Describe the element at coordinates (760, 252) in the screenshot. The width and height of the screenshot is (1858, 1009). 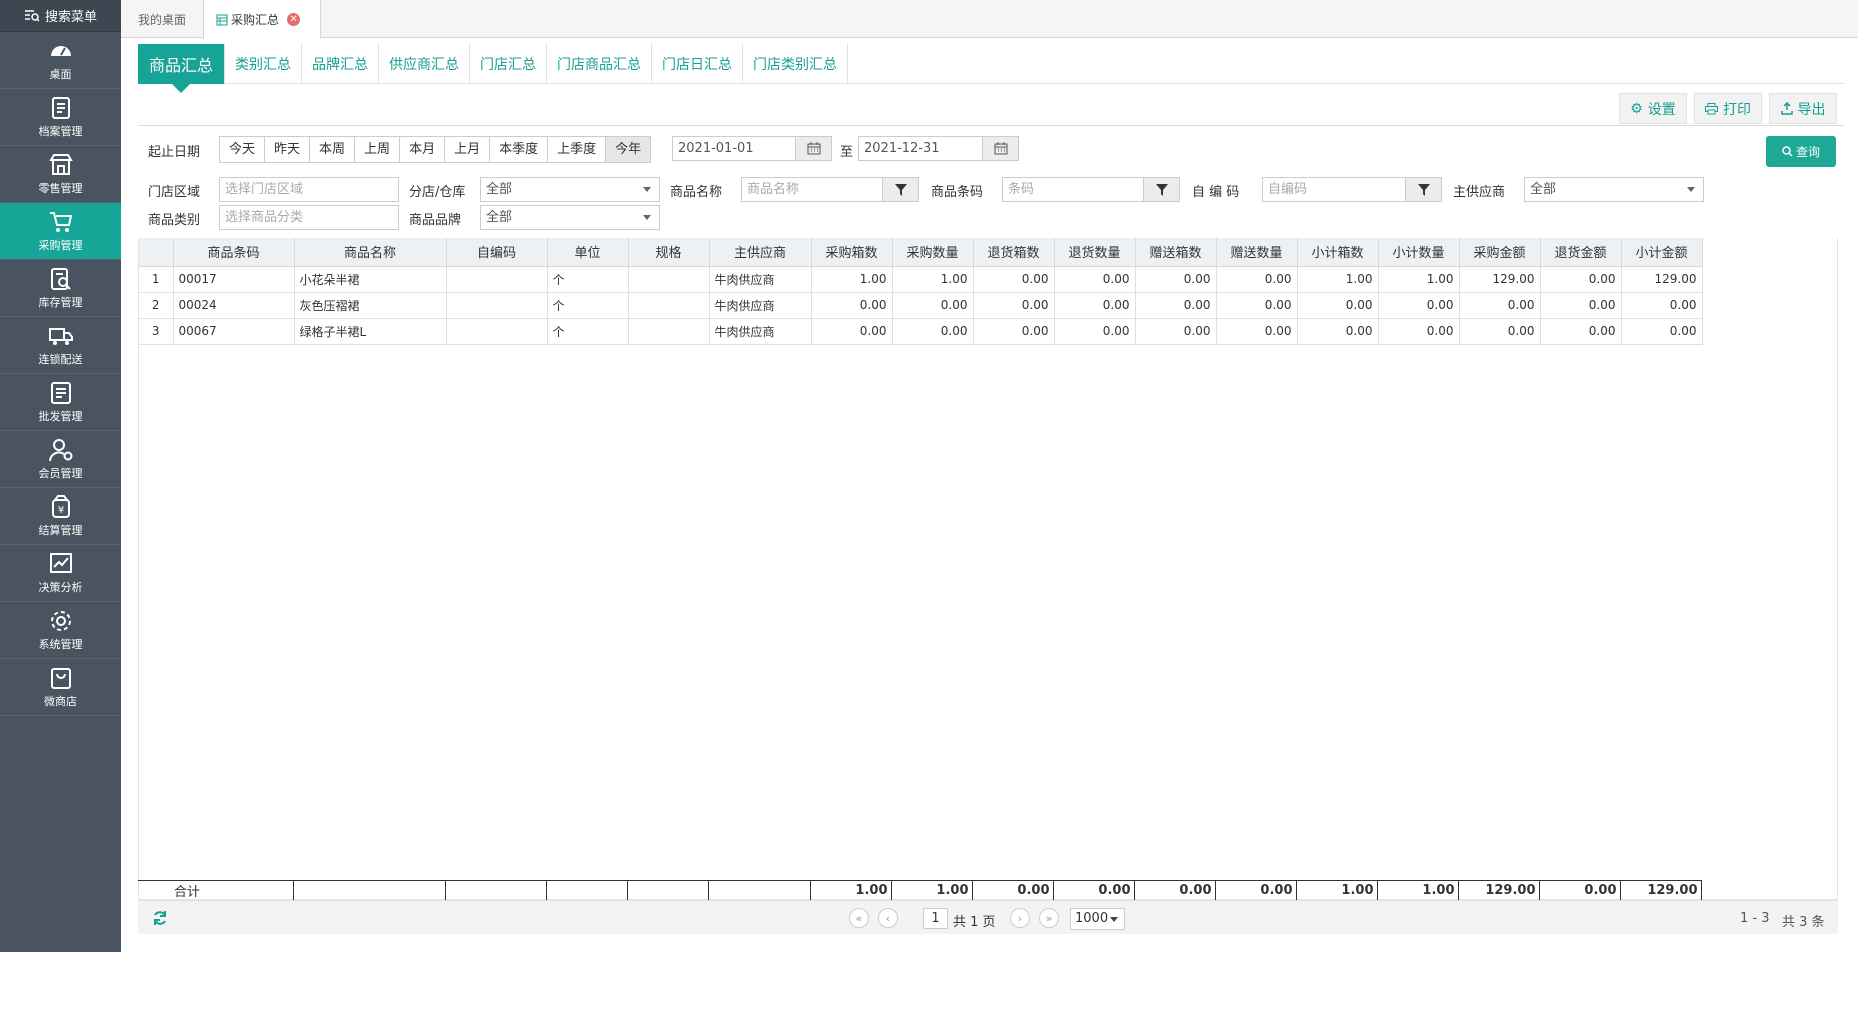
I see `column-header: 主供应商` at that location.